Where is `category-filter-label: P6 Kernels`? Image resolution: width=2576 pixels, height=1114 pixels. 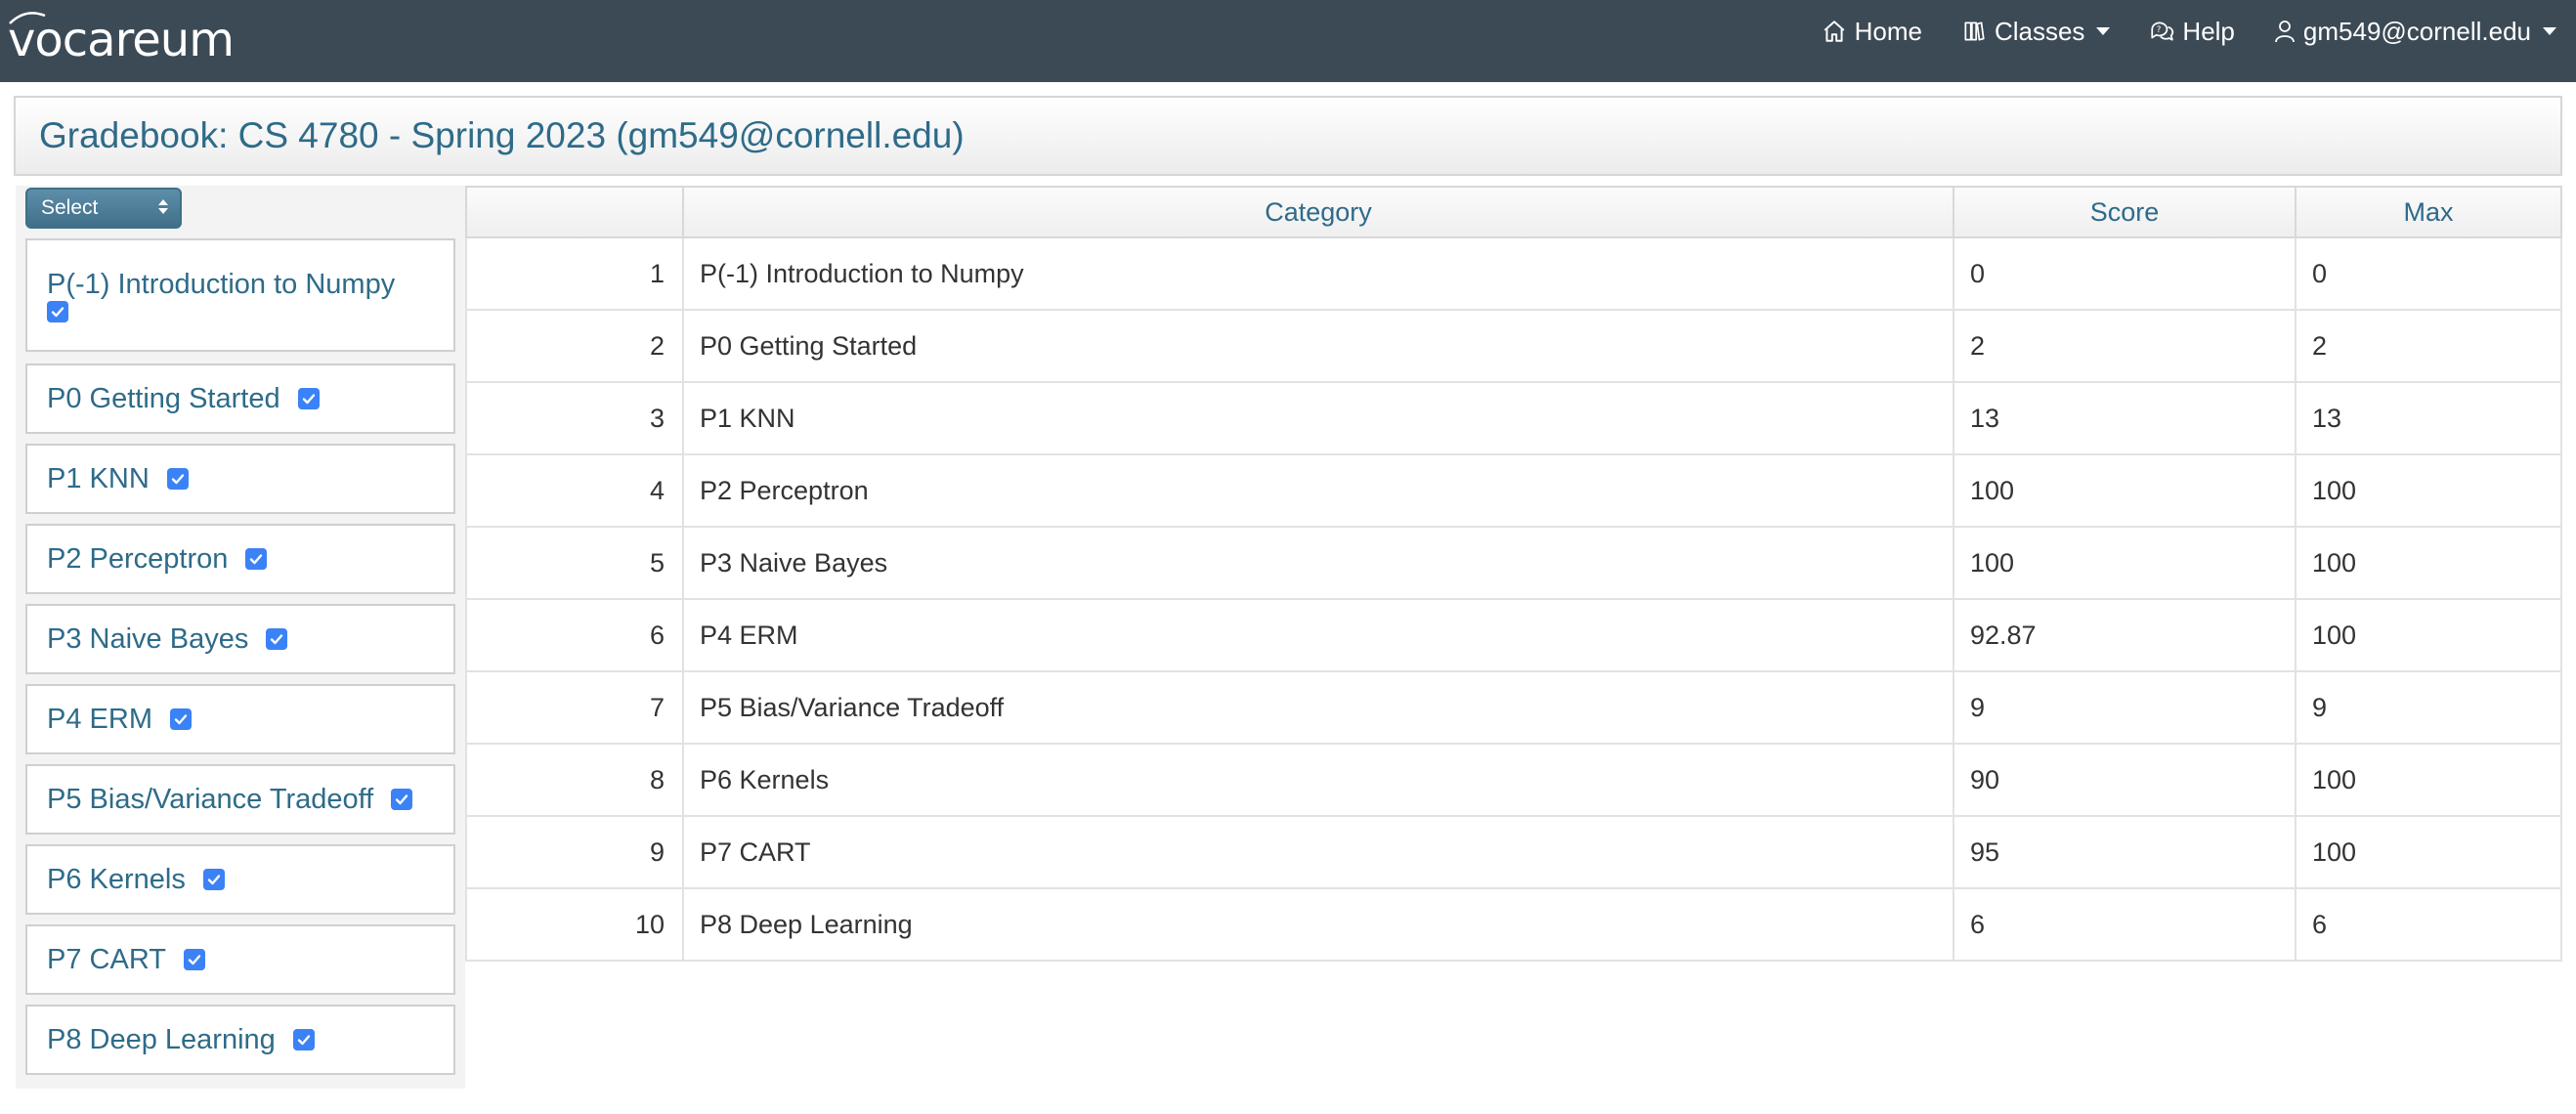
category-filter-label: P6 Kernels is located at coordinates (117, 879).